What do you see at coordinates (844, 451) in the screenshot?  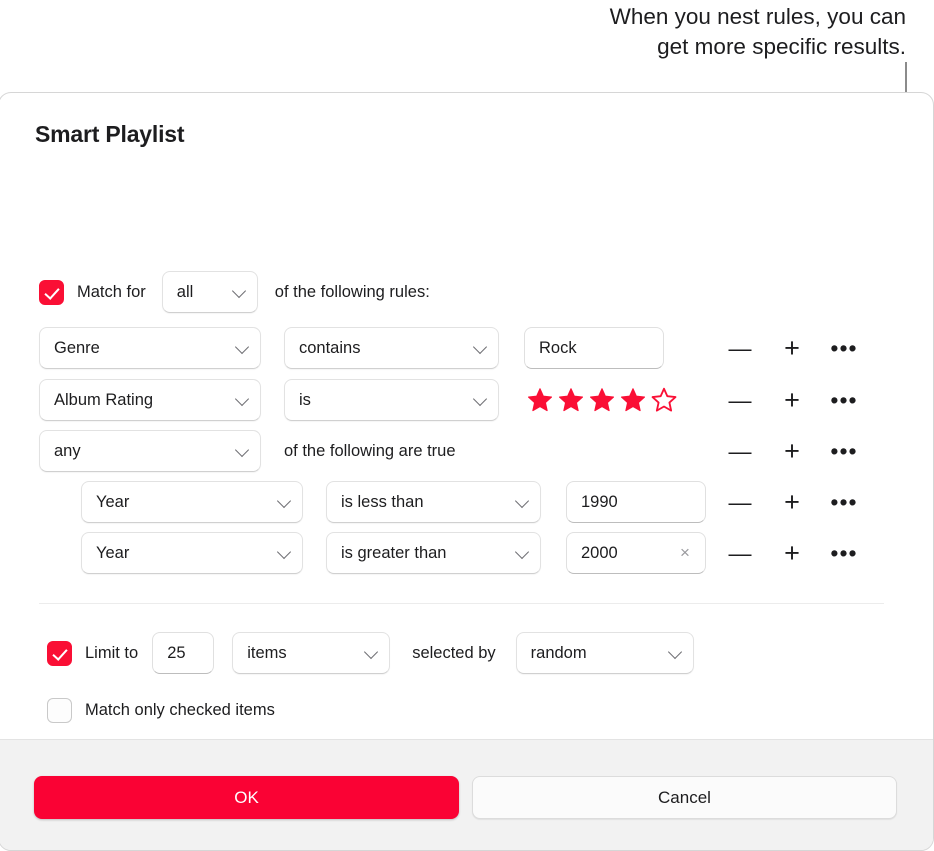 I see `rule-3-more-button: •••` at bounding box center [844, 451].